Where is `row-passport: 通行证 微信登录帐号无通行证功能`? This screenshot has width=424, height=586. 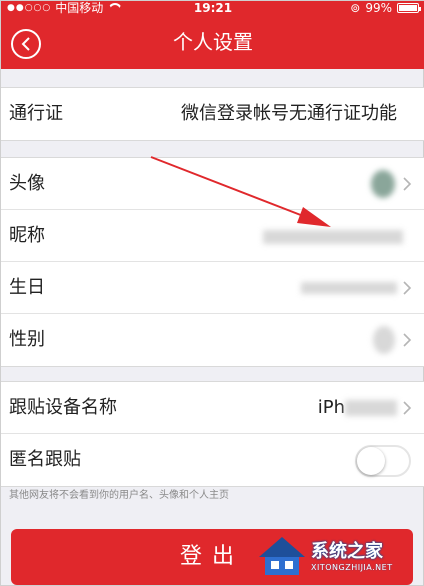 row-passport: 通行证 微信登录帐号无通行证功能 is located at coordinates (212, 114).